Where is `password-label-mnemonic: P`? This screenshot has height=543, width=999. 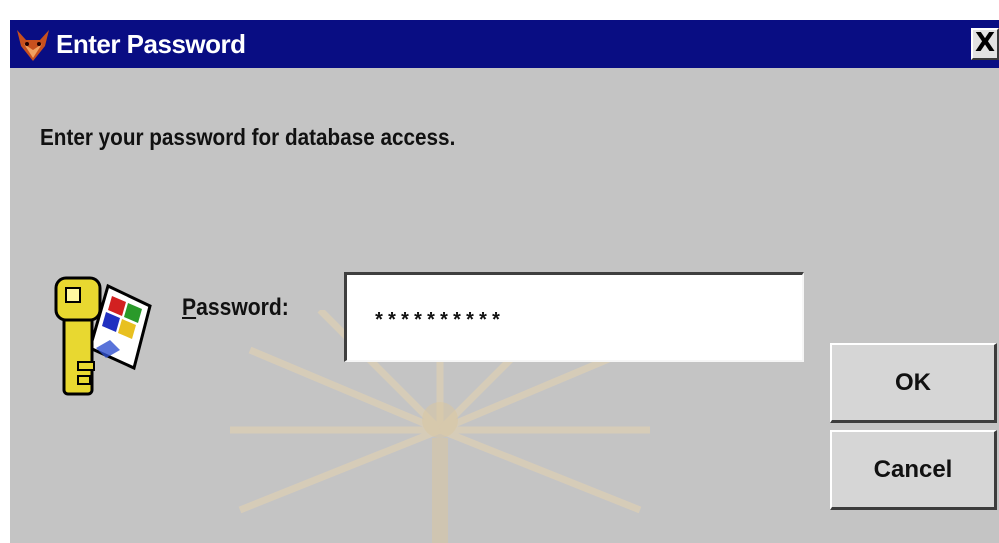 password-label-mnemonic: P is located at coordinates (189, 307).